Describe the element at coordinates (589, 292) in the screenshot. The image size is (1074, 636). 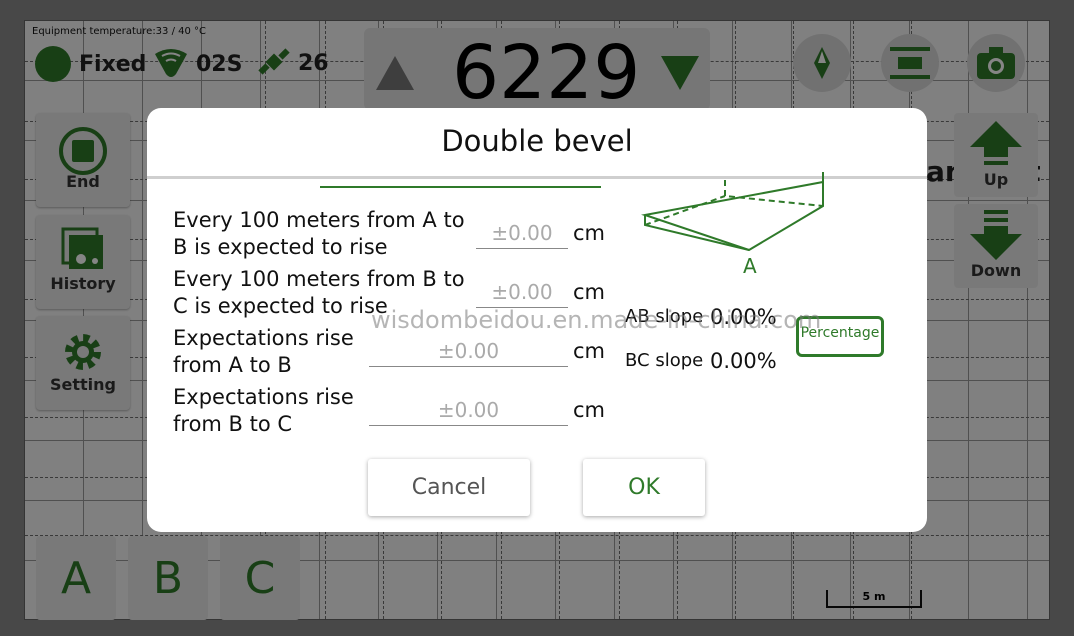
I see `bc-per-100m-unit: cm` at that location.